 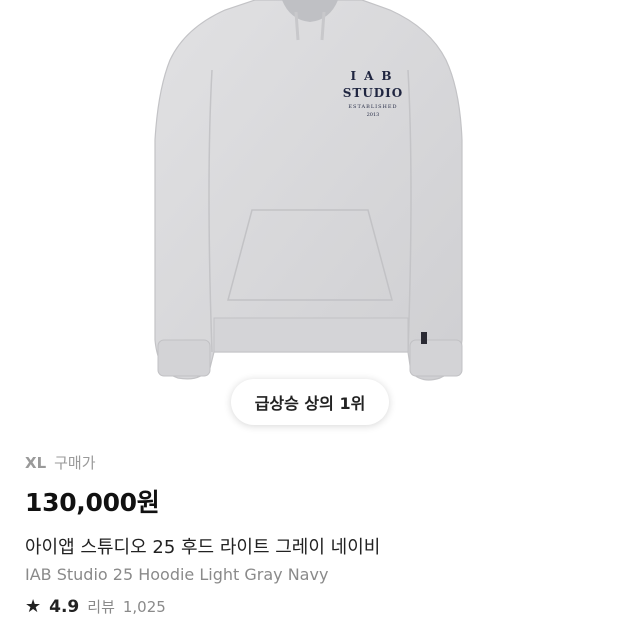 I want to click on product-title-korean: 아이앱 스튜디오 25 후드 라이트 그레이 네이비, so click(x=310, y=546).